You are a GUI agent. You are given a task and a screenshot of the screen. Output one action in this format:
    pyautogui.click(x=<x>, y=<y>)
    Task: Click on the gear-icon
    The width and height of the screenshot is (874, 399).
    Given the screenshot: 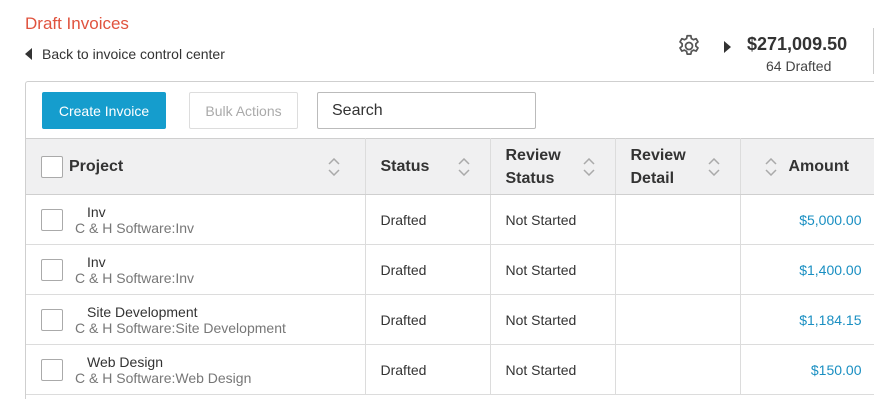 What is the action you would take?
    pyautogui.click(x=689, y=46)
    